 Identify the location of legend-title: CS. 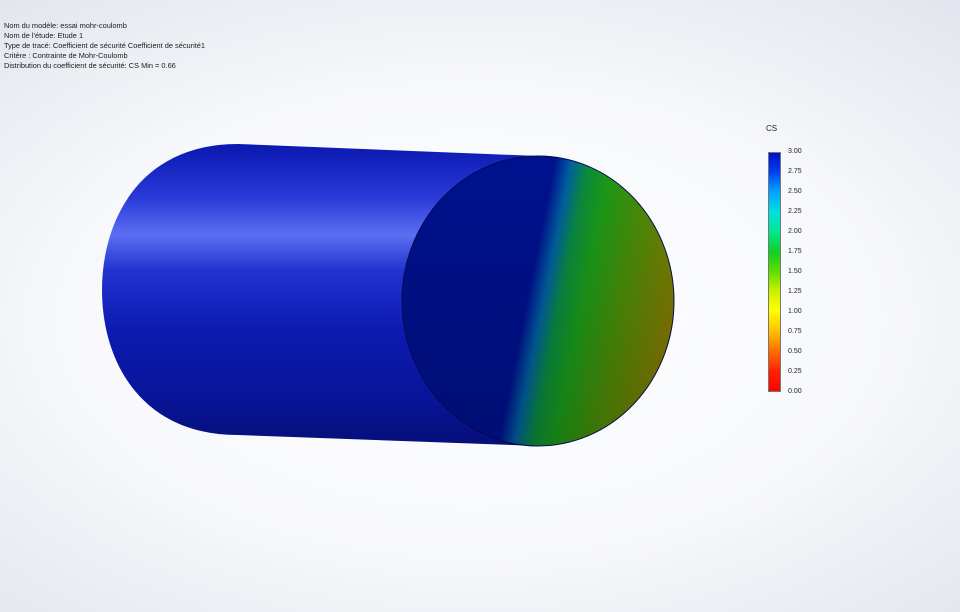
(772, 128).